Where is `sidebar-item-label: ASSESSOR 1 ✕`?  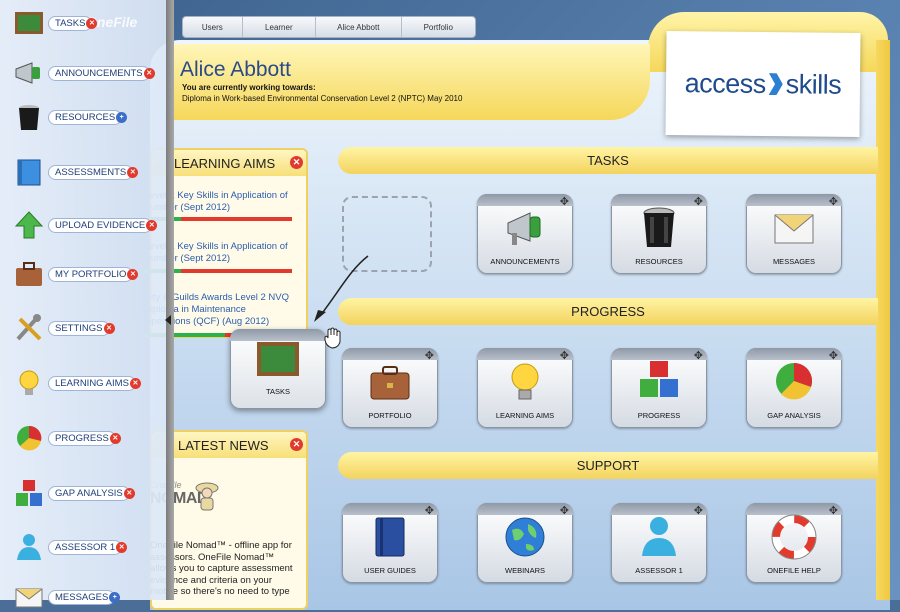 sidebar-item-label: ASSESSOR 1 ✕ is located at coordinates (88, 547).